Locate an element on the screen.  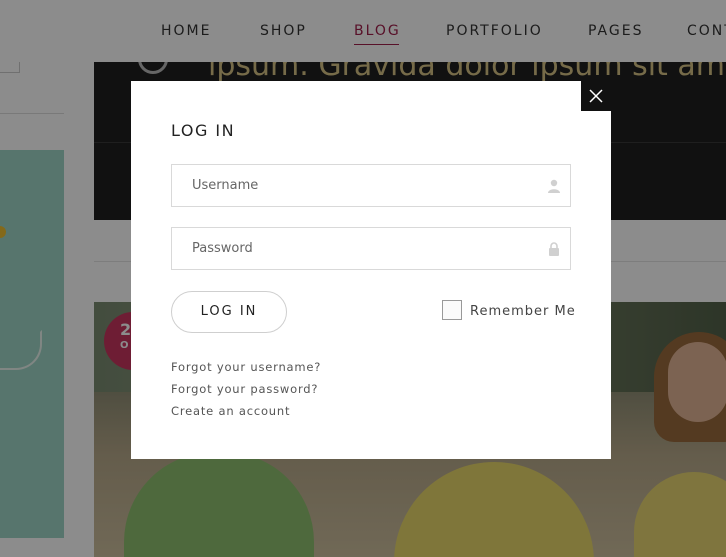
modal-title: LOG IN is located at coordinates (203, 130).